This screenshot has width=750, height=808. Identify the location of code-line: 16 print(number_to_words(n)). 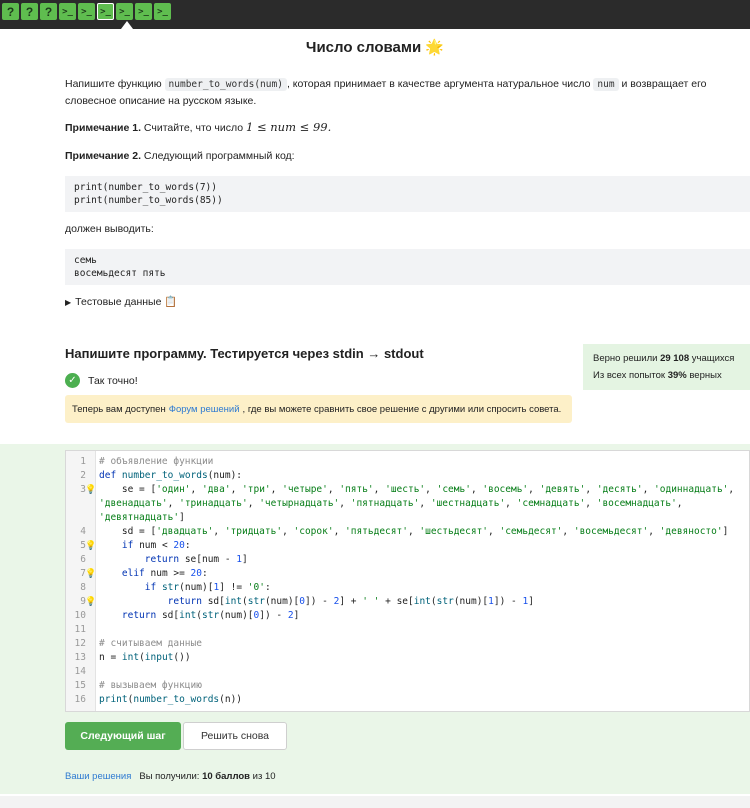
(407, 700).